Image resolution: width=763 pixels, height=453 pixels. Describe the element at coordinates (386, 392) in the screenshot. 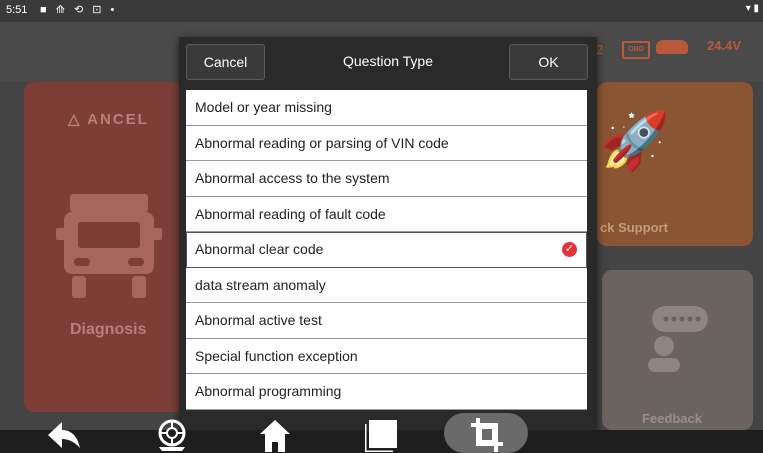

I see `question-type-item: Abnormal programming✓` at that location.